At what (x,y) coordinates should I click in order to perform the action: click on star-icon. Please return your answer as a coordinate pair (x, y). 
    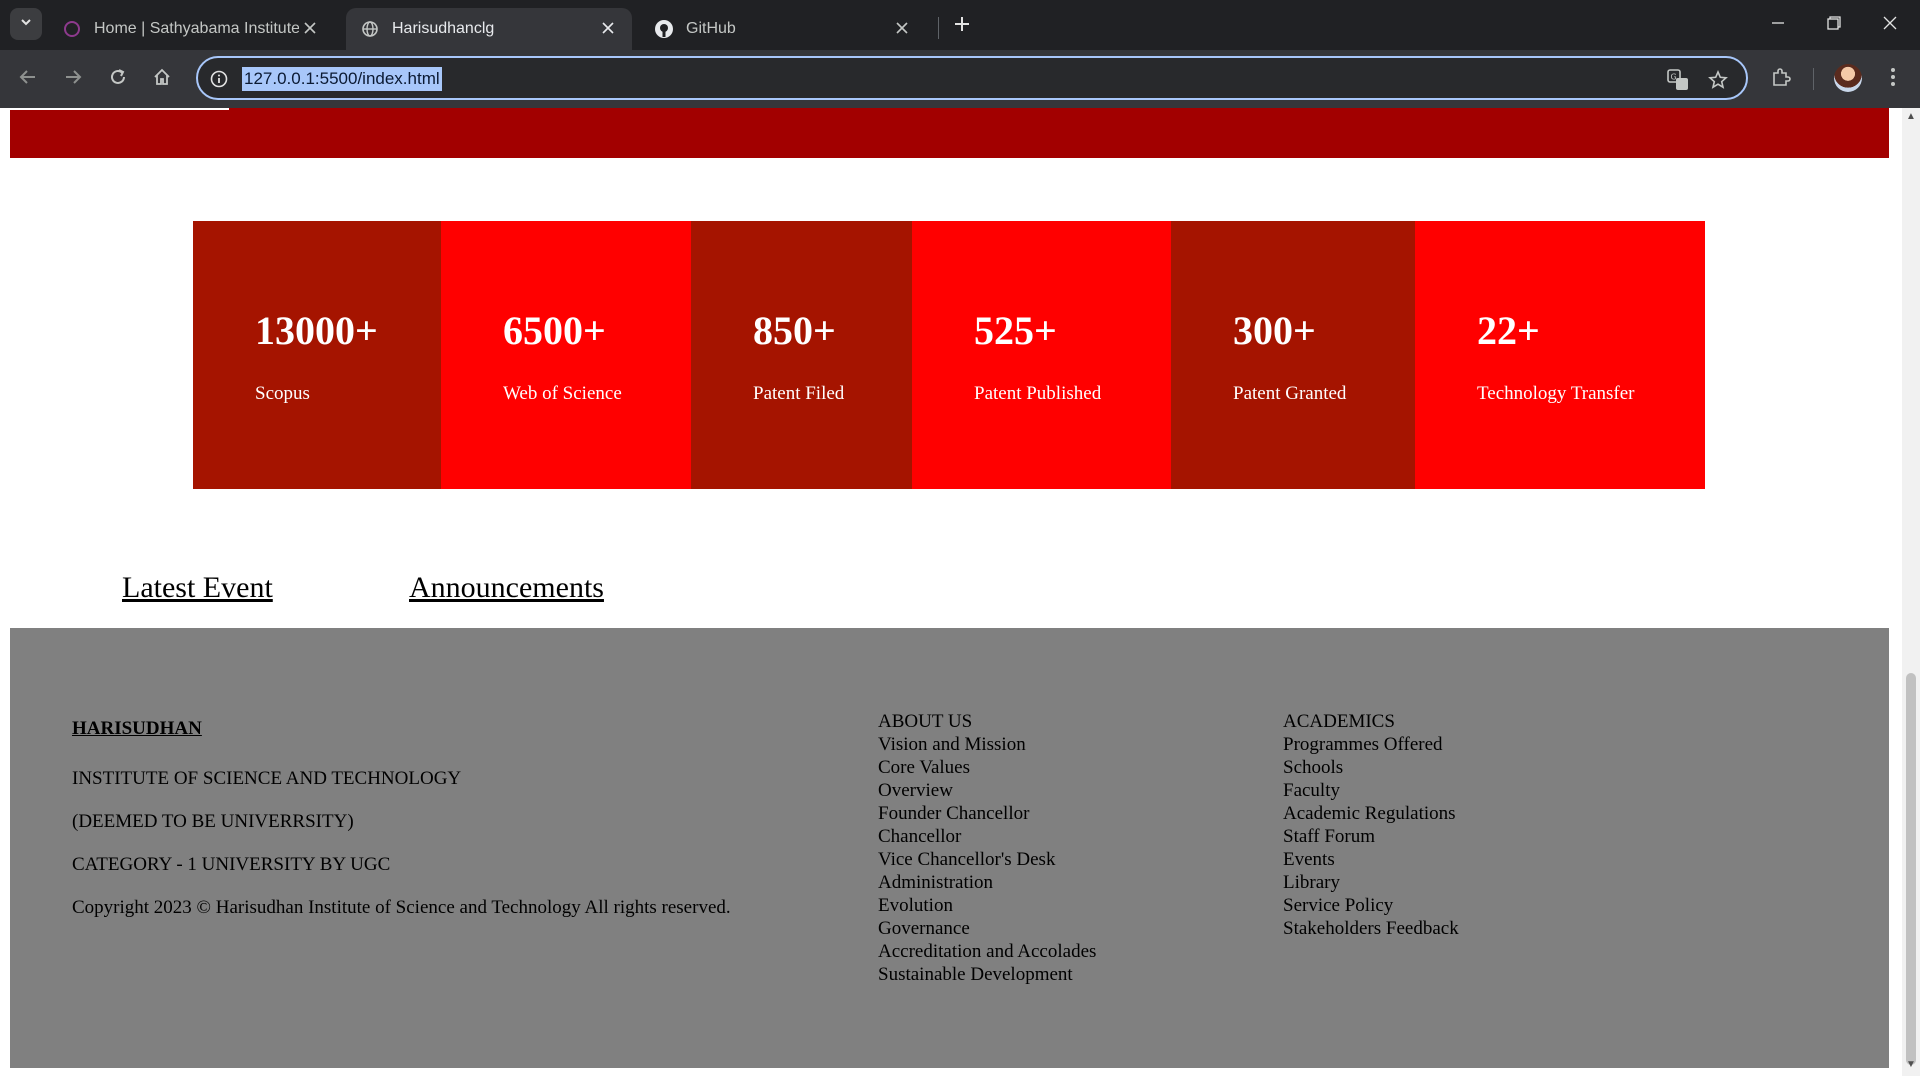
    Looking at the image, I should click on (1718, 80).